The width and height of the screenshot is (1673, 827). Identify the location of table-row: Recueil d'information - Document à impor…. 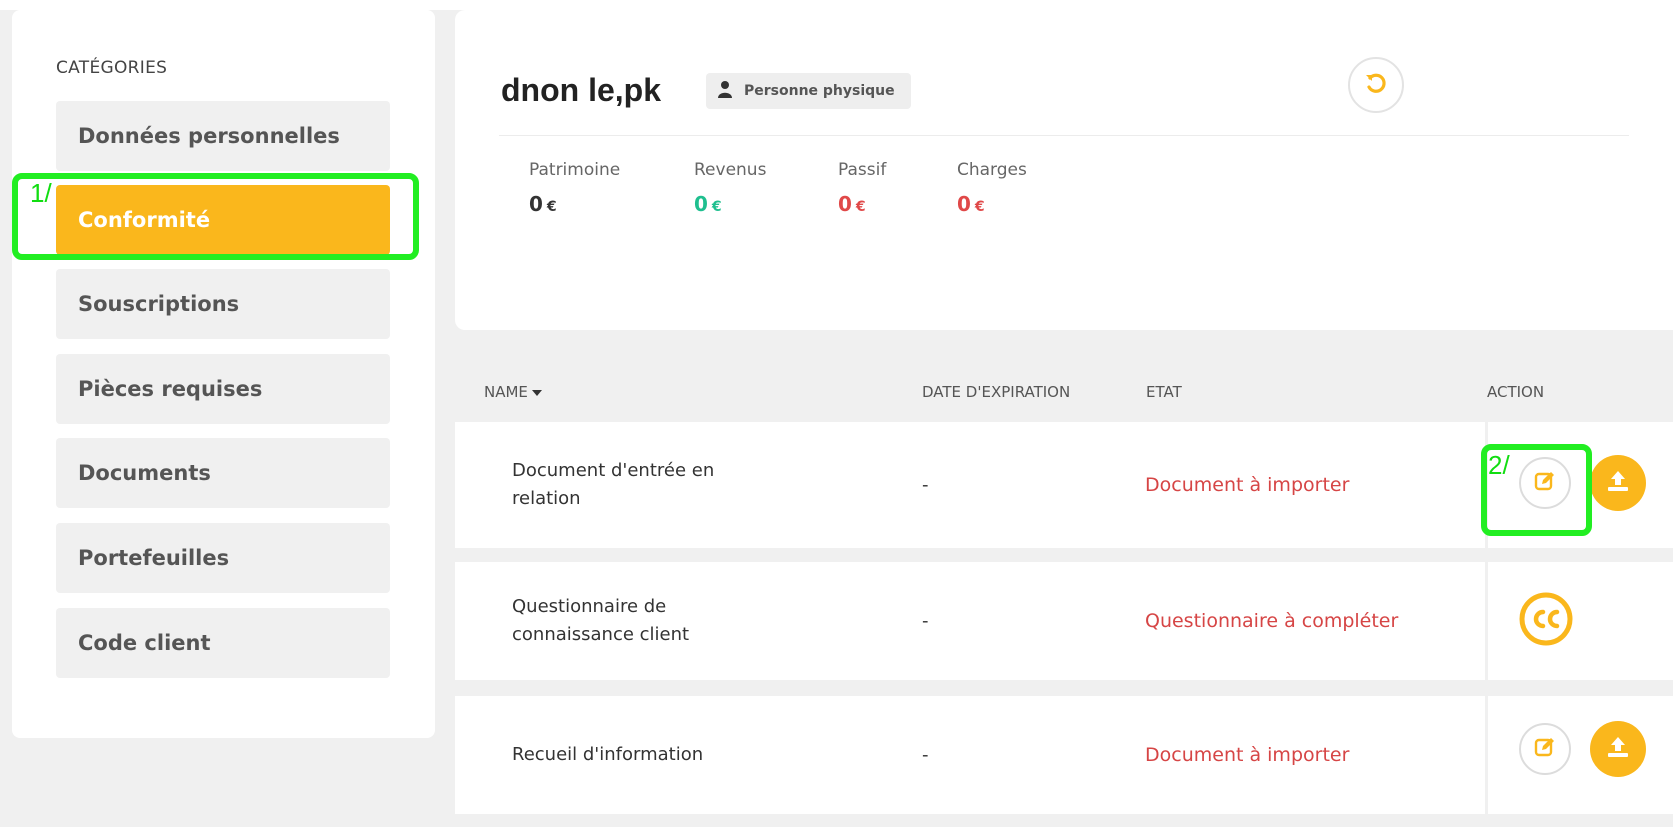
(1064, 755).